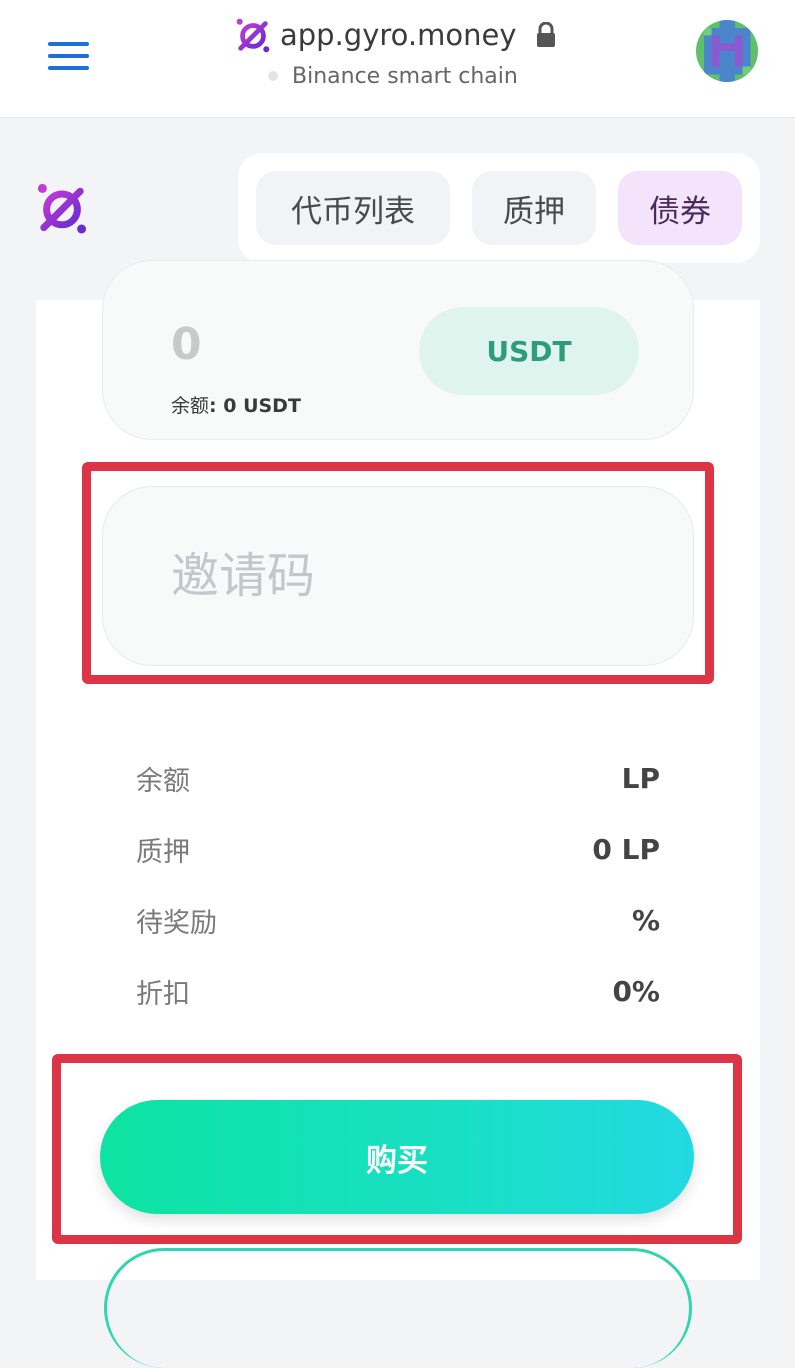  What do you see at coordinates (398, 991) in the screenshot?
I see `info-row-discount: 折扣 0%` at bounding box center [398, 991].